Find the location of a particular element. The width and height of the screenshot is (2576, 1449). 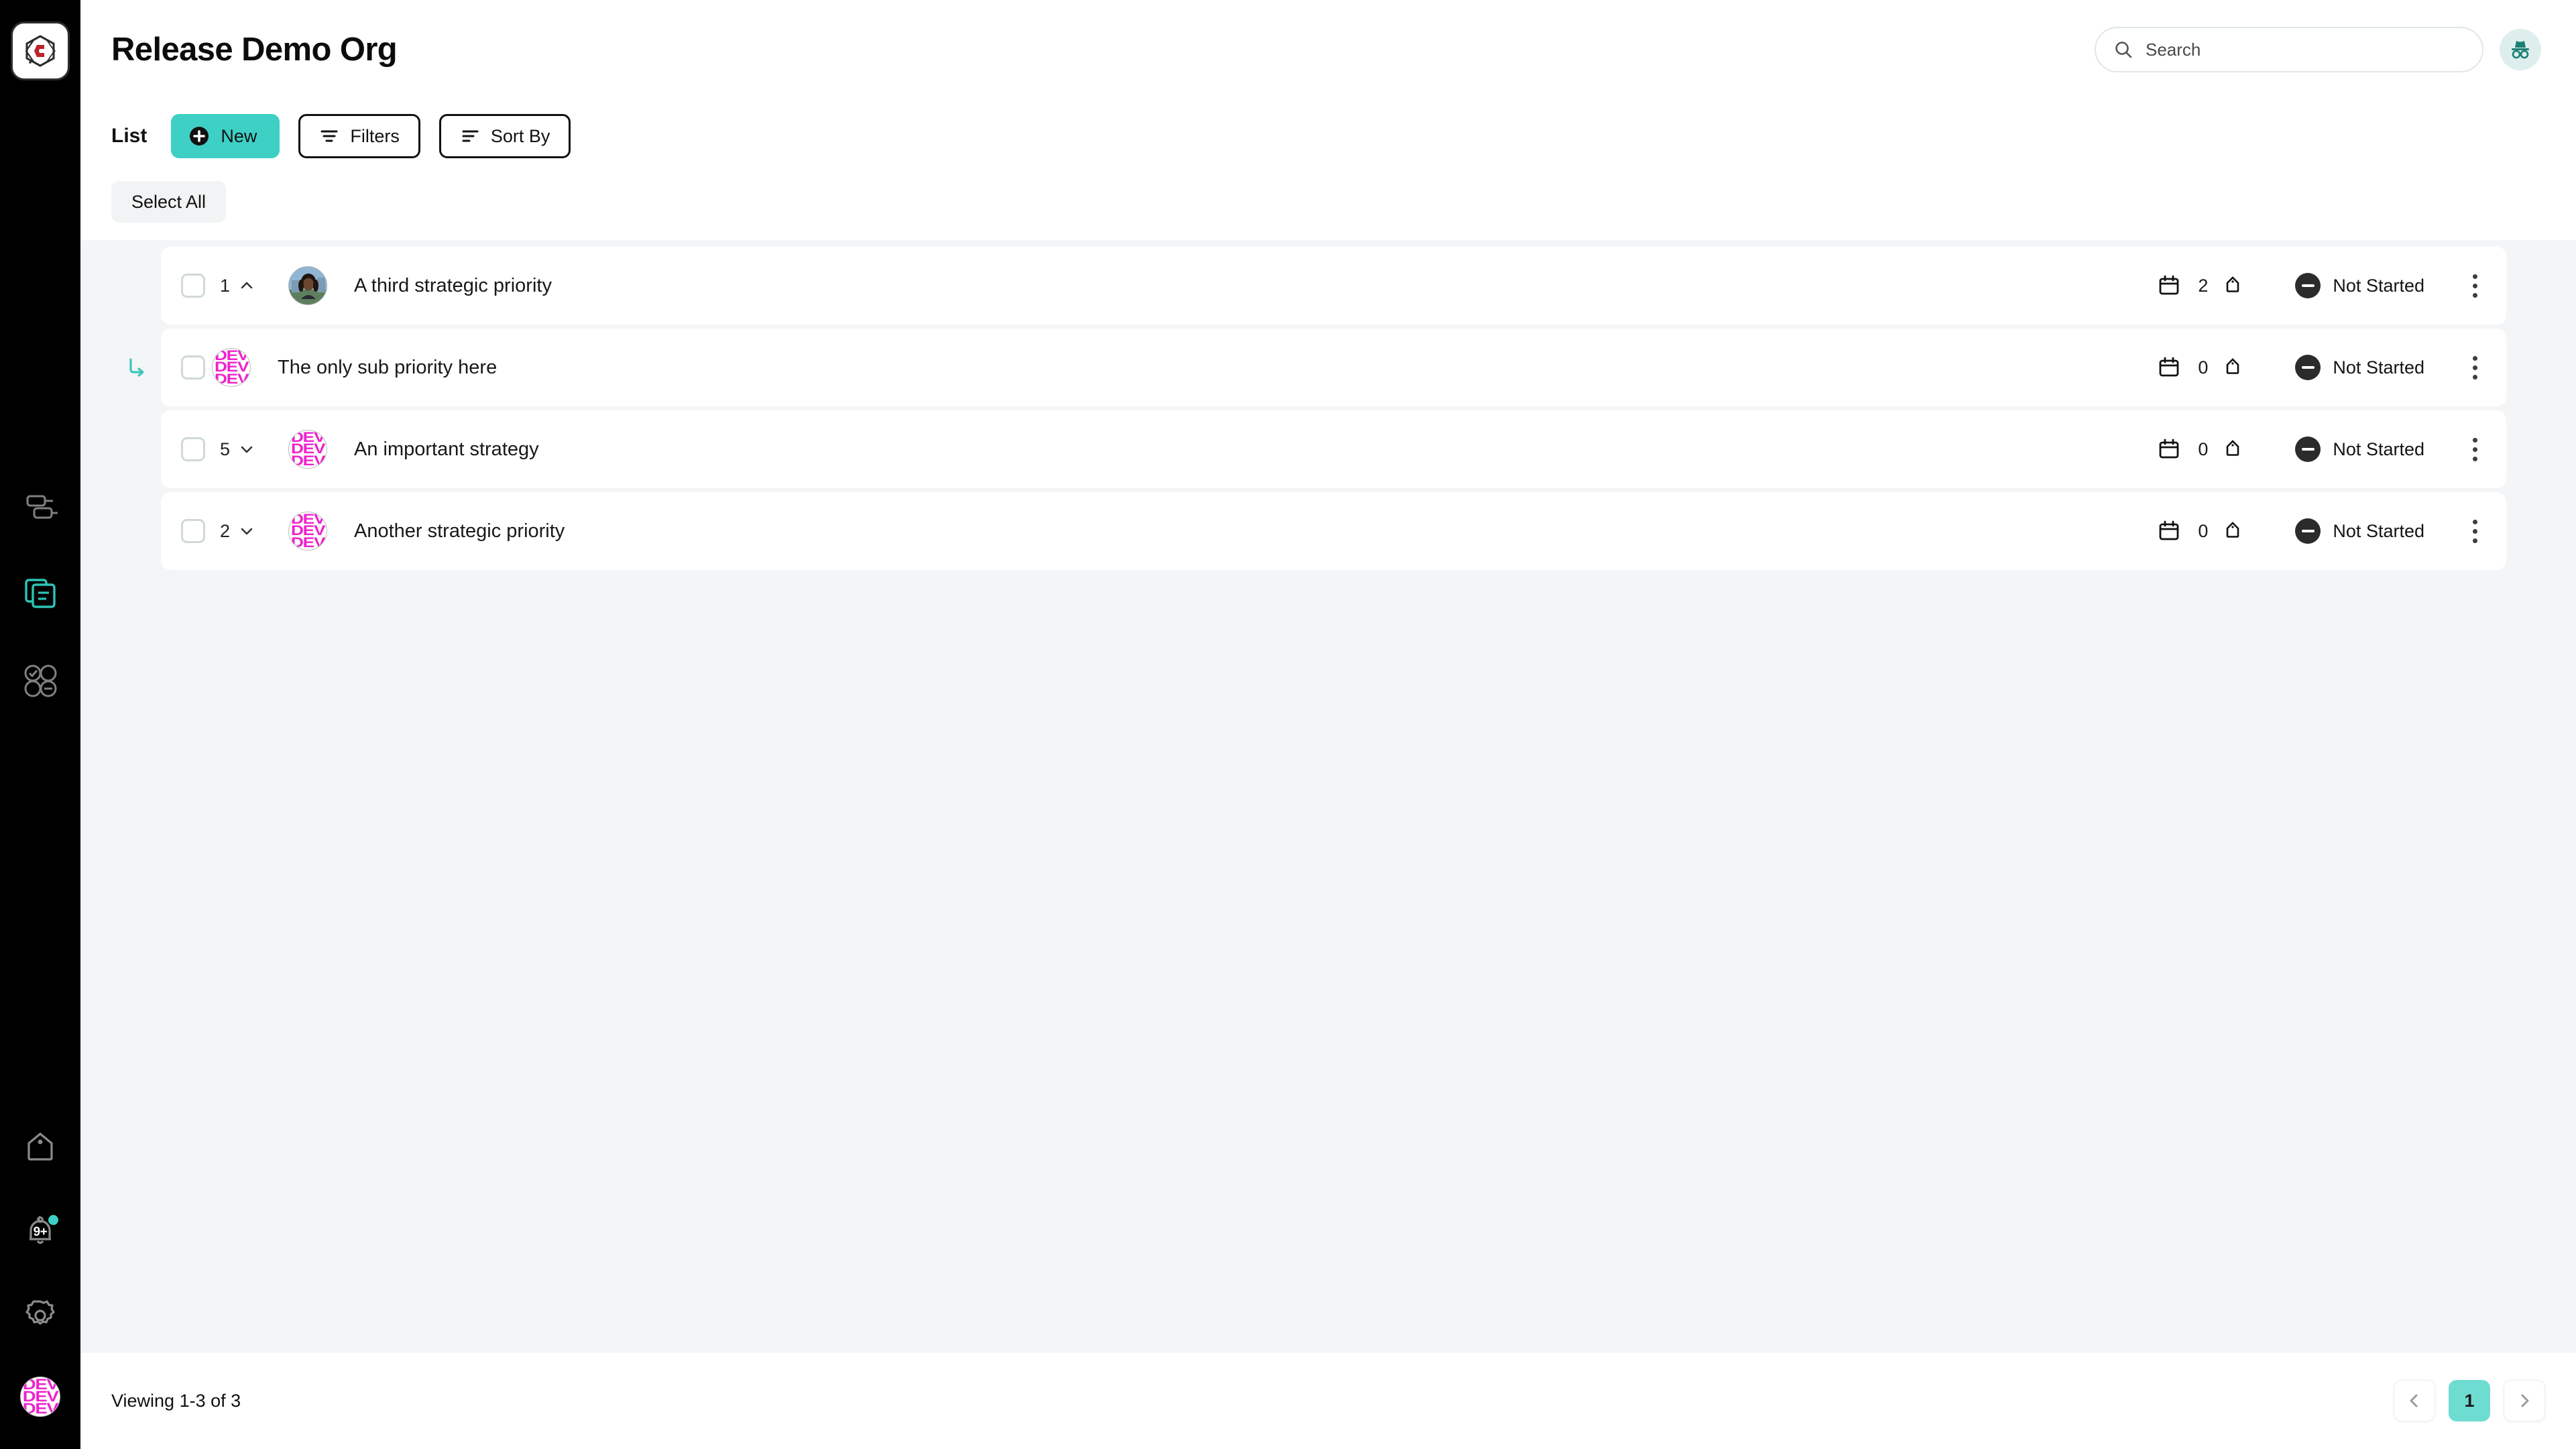

sidebar-user-avatar: DEV DEV DEV is located at coordinates (40, 1397).